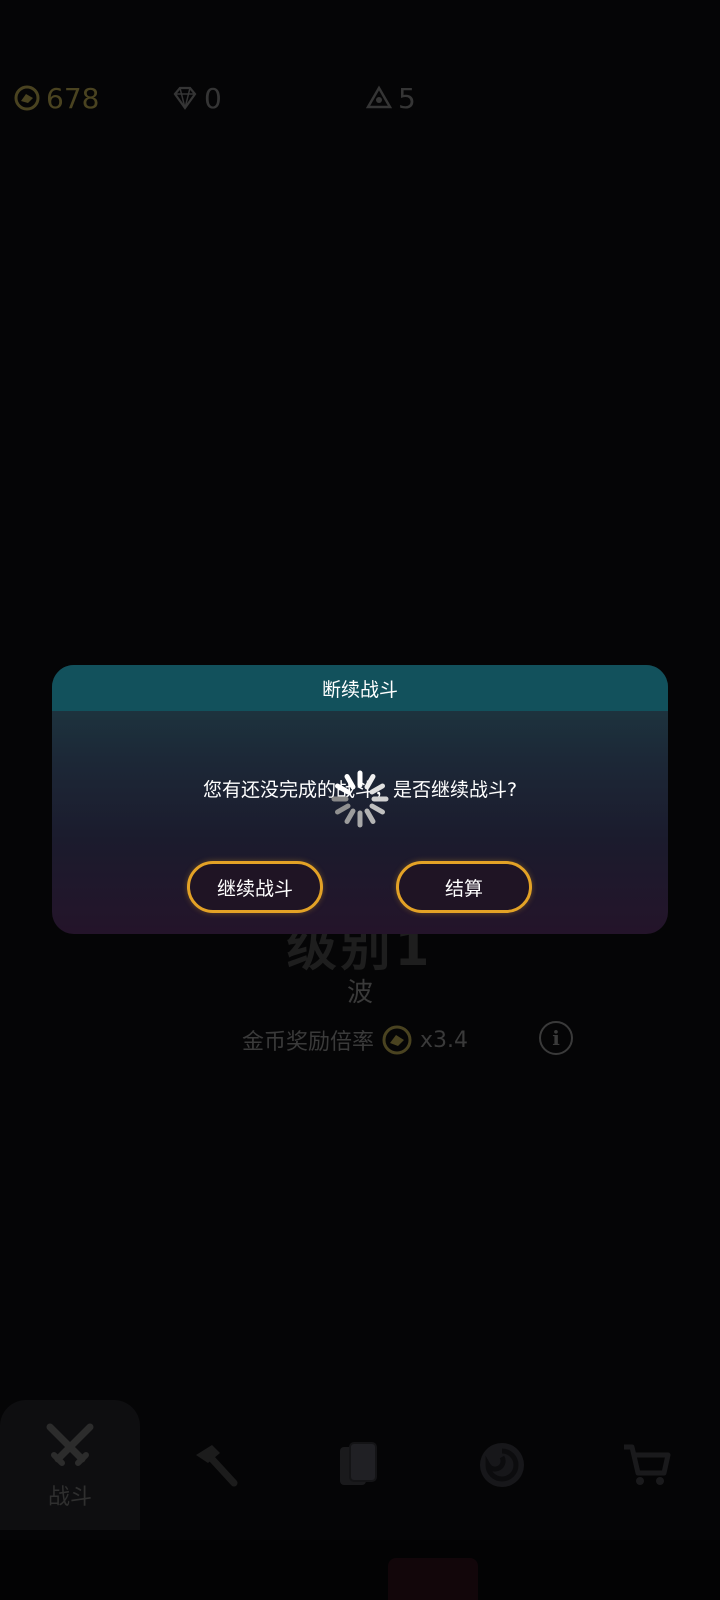 This screenshot has width=720, height=1600. Describe the element at coordinates (556, 1038) in the screenshot. I see `info-icon: i` at that location.